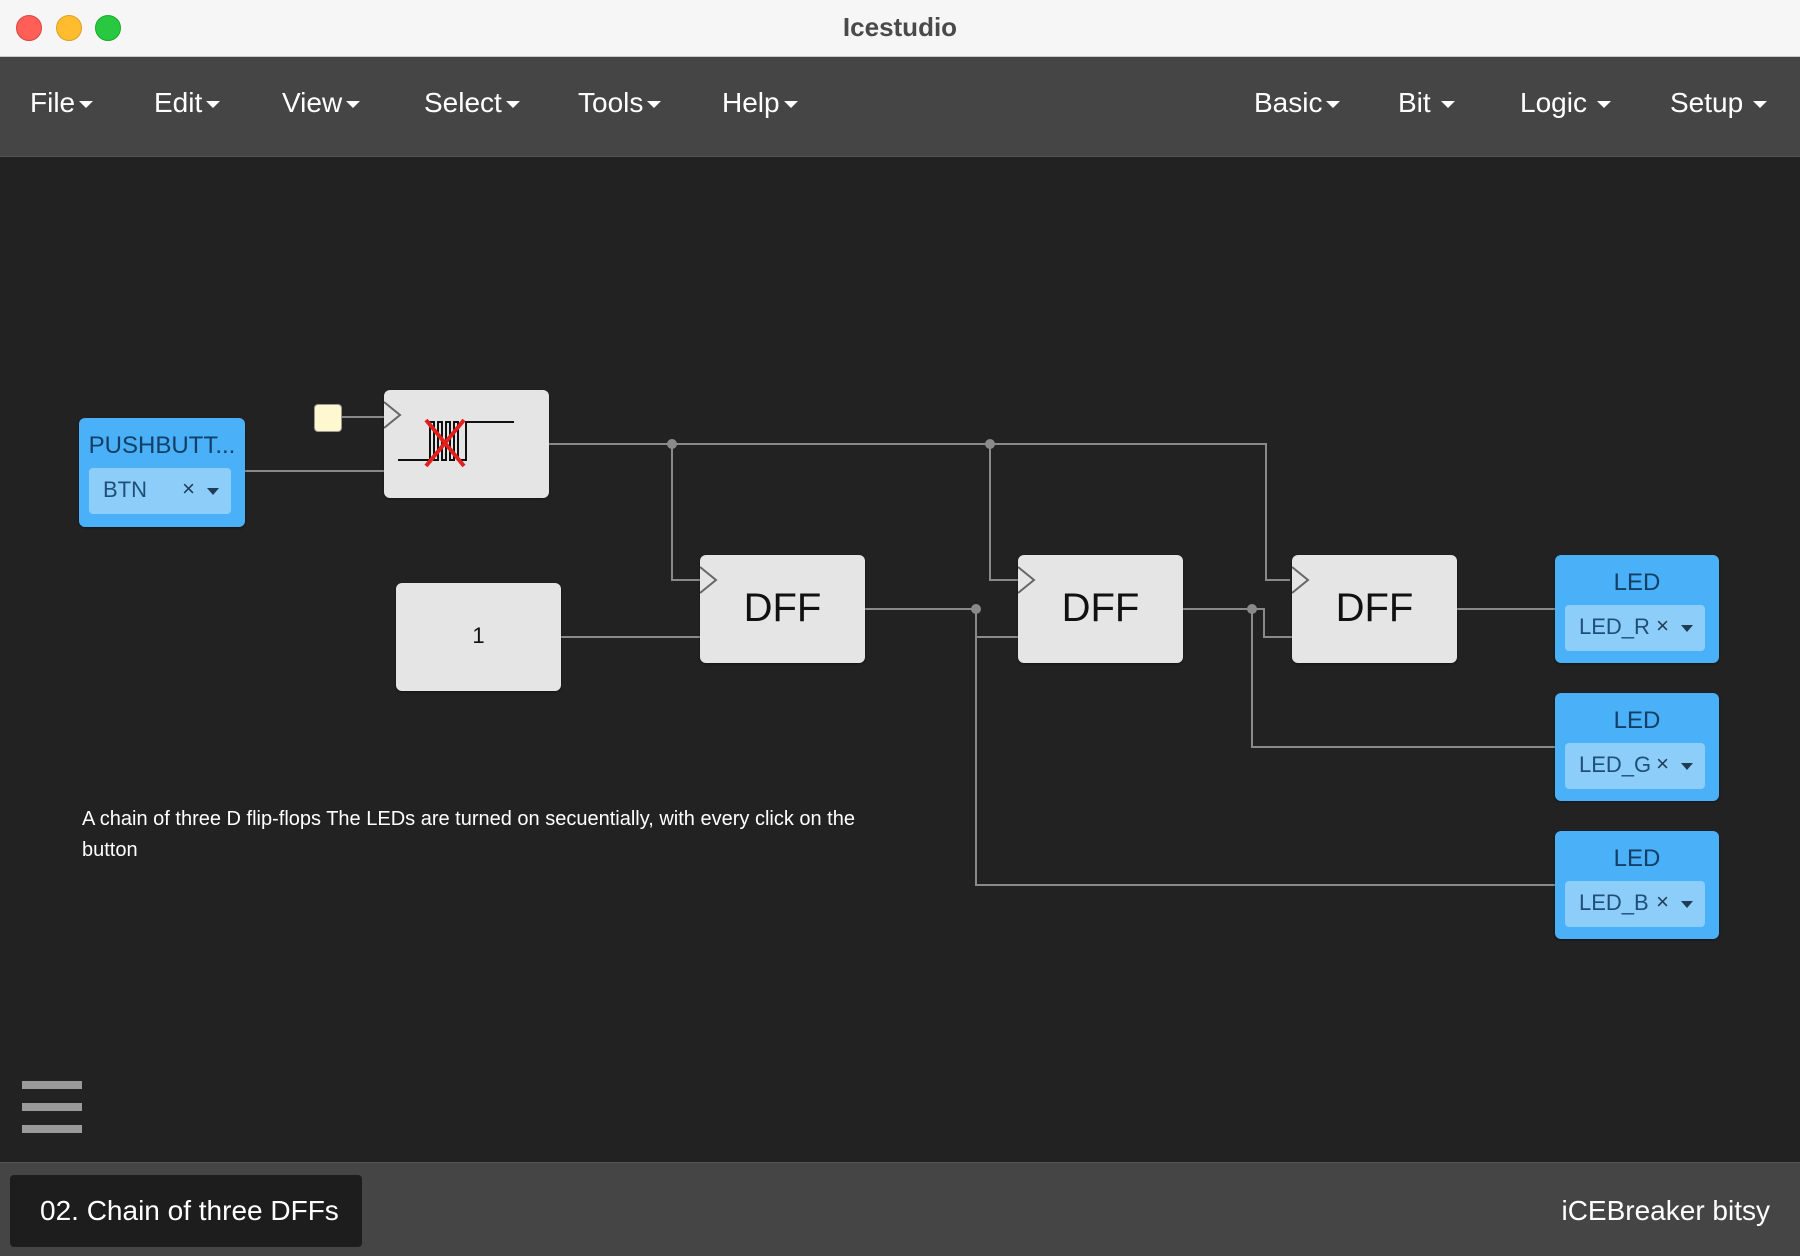 This screenshot has height=1256, width=1800. Describe the element at coordinates (900, 1209) in the screenshot. I see `status-footer: 02. Chain of three DFFs iCEBreaker bitsy` at that location.